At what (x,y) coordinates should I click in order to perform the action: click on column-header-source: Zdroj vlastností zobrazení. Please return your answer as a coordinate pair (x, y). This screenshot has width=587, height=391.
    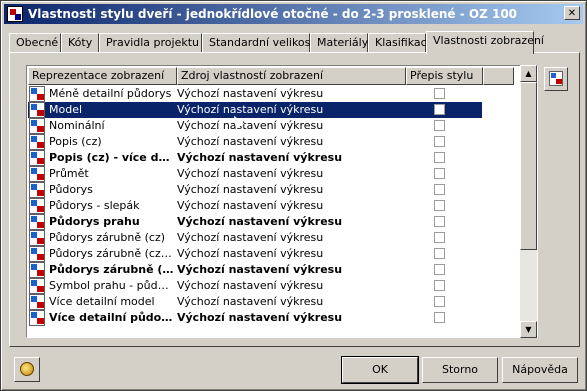
    Looking at the image, I should click on (291, 76).